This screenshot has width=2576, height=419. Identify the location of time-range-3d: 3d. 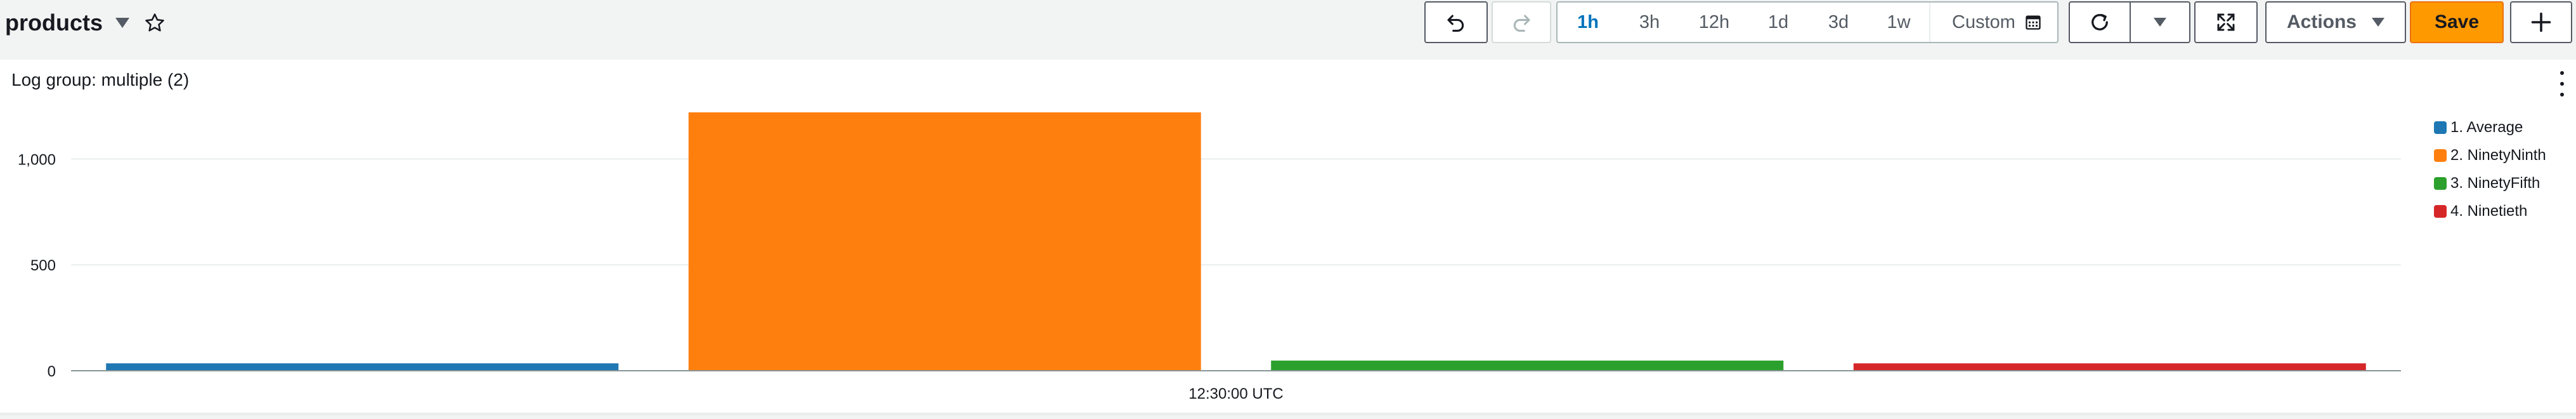
(1839, 23).